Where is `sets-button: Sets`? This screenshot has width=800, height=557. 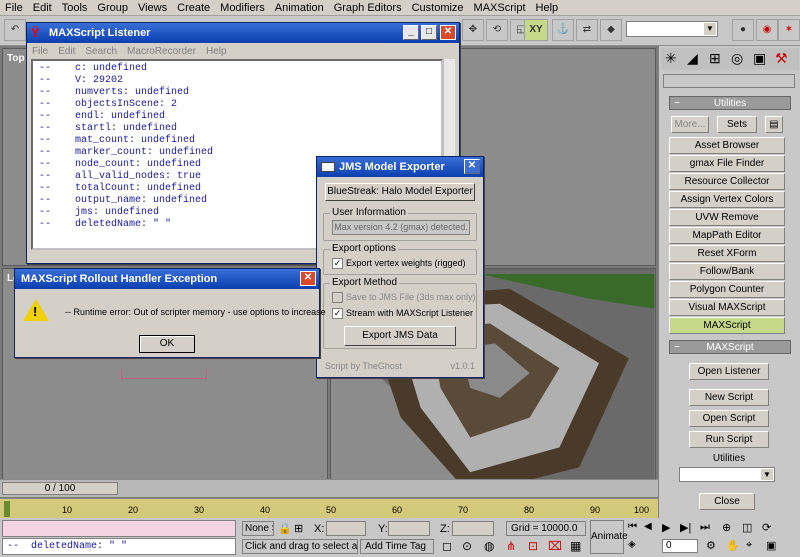
sets-button: Sets is located at coordinates (737, 124).